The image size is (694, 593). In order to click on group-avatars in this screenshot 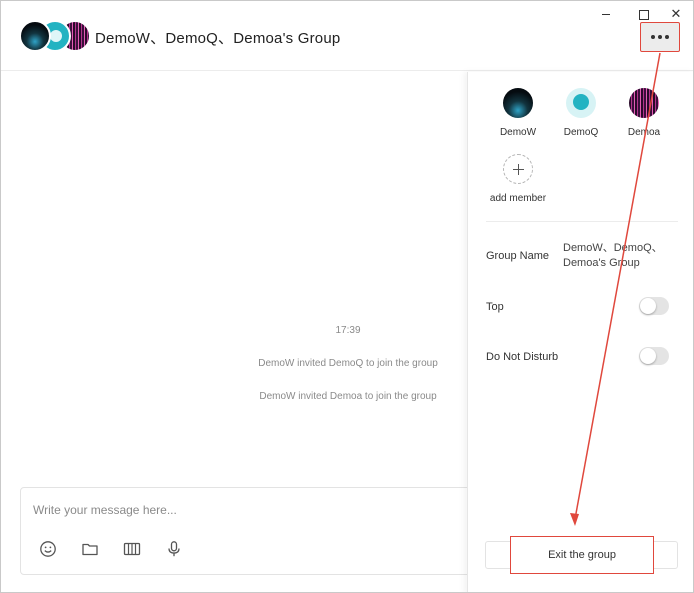, I will do `click(55, 36)`.